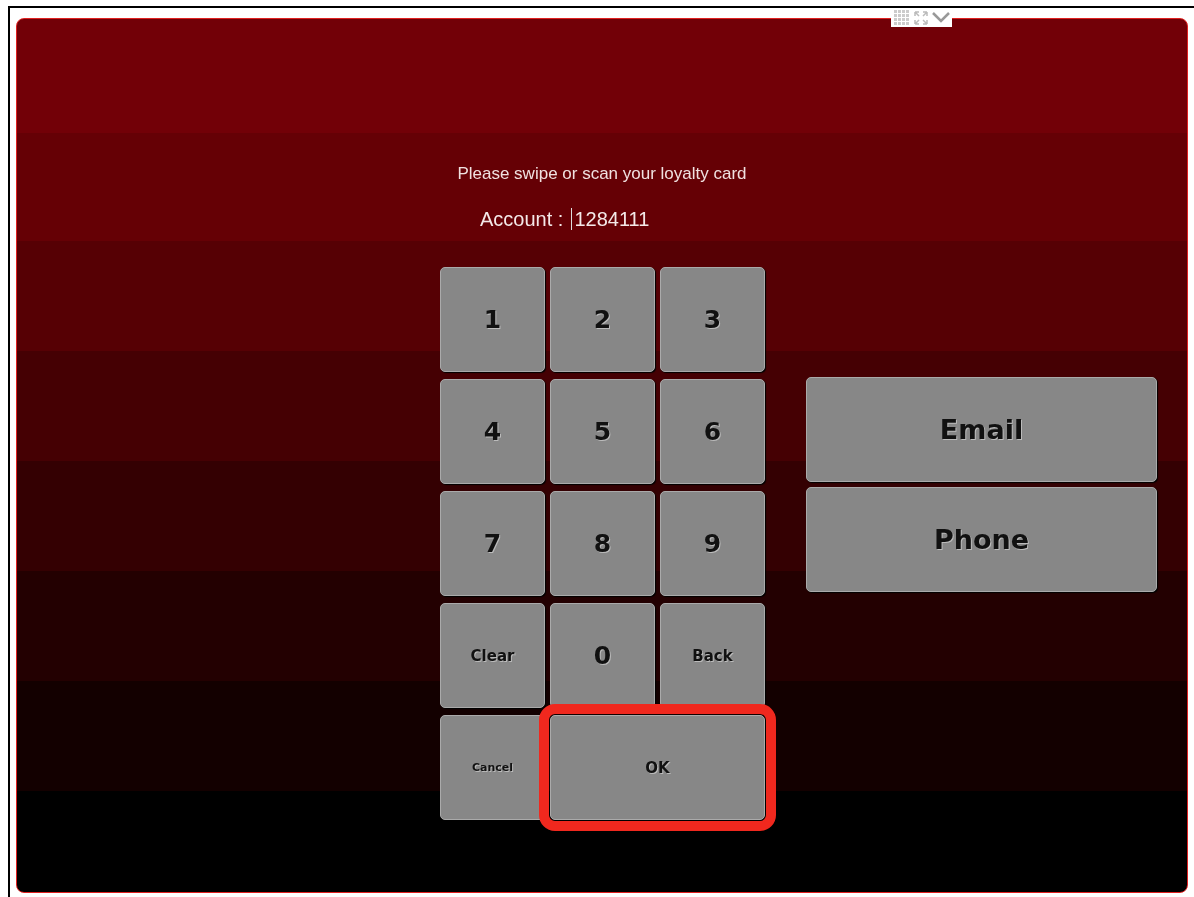 The image size is (1194, 897). I want to click on keypad-button: Clear, so click(492, 655).